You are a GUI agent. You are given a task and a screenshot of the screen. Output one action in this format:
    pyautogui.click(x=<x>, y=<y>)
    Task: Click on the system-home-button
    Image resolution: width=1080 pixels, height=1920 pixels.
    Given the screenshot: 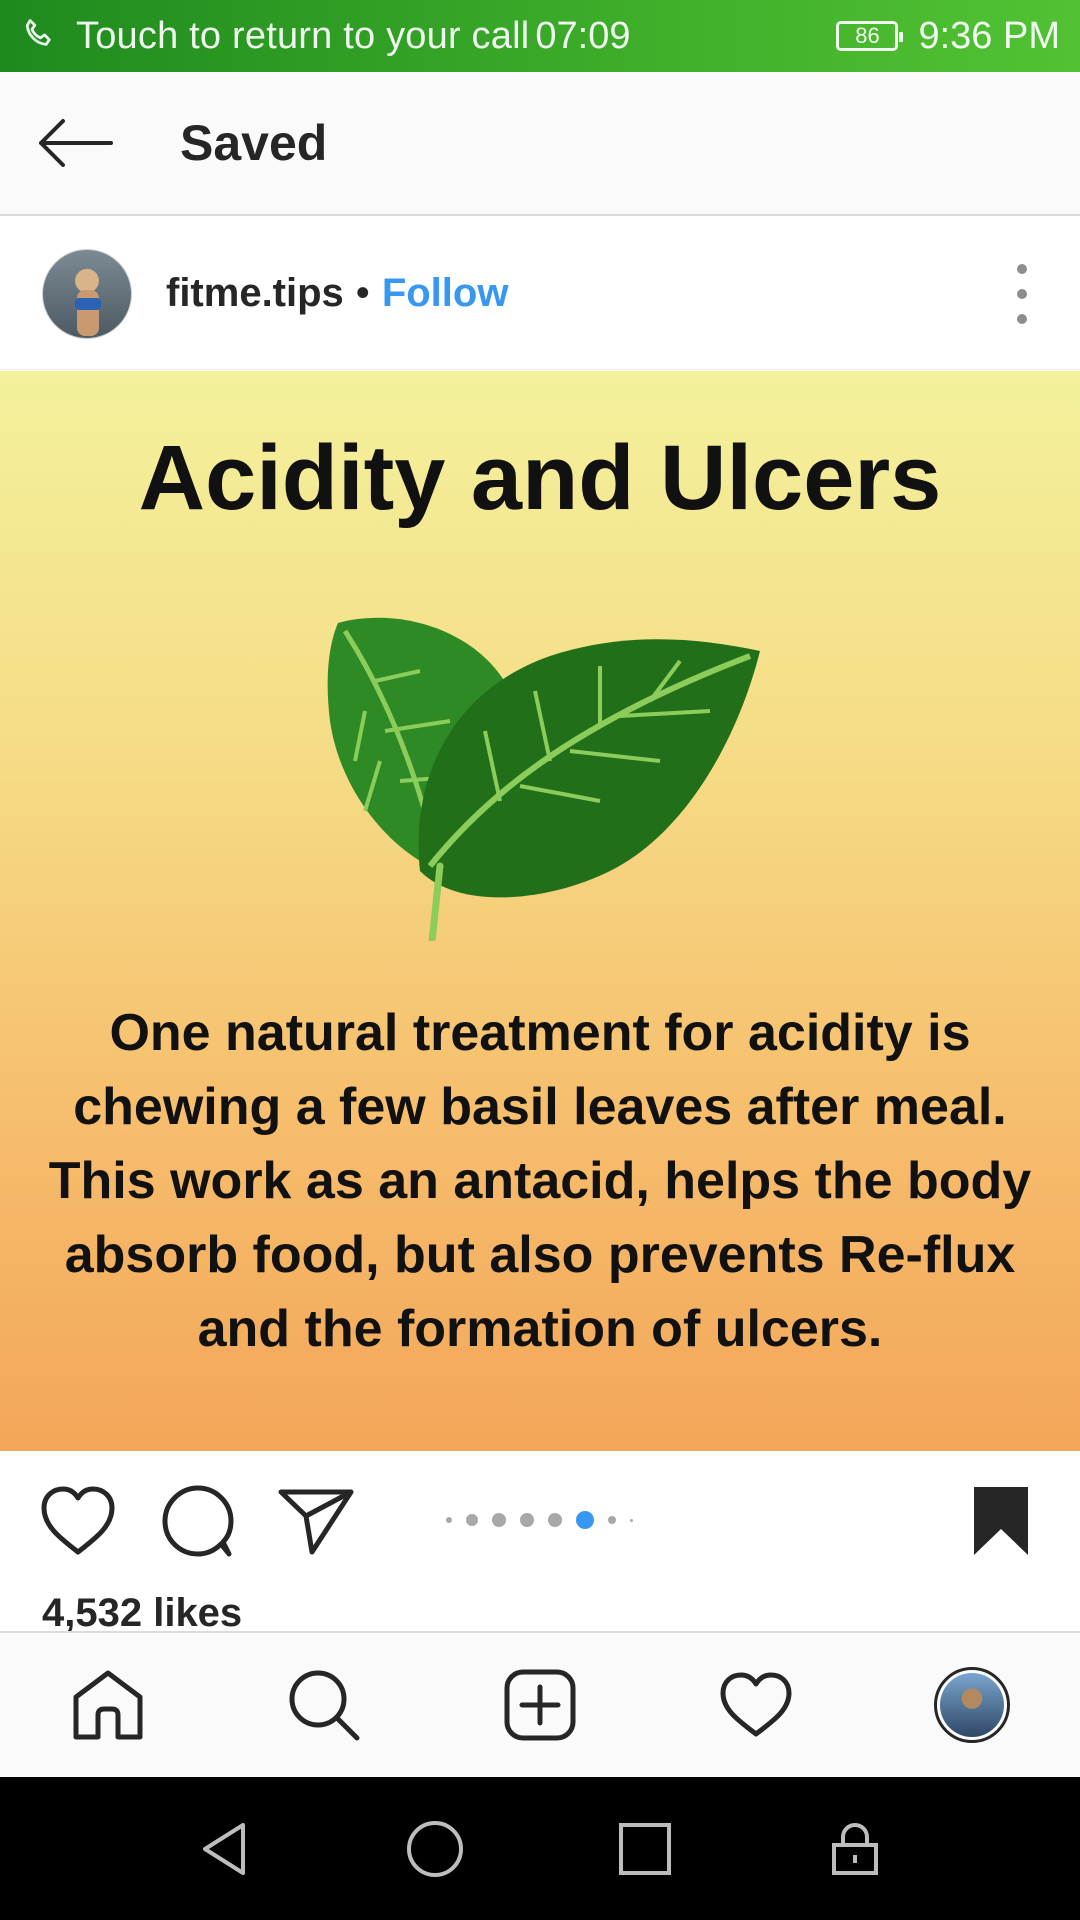 What is the action you would take?
    pyautogui.click(x=435, y=1849)
    